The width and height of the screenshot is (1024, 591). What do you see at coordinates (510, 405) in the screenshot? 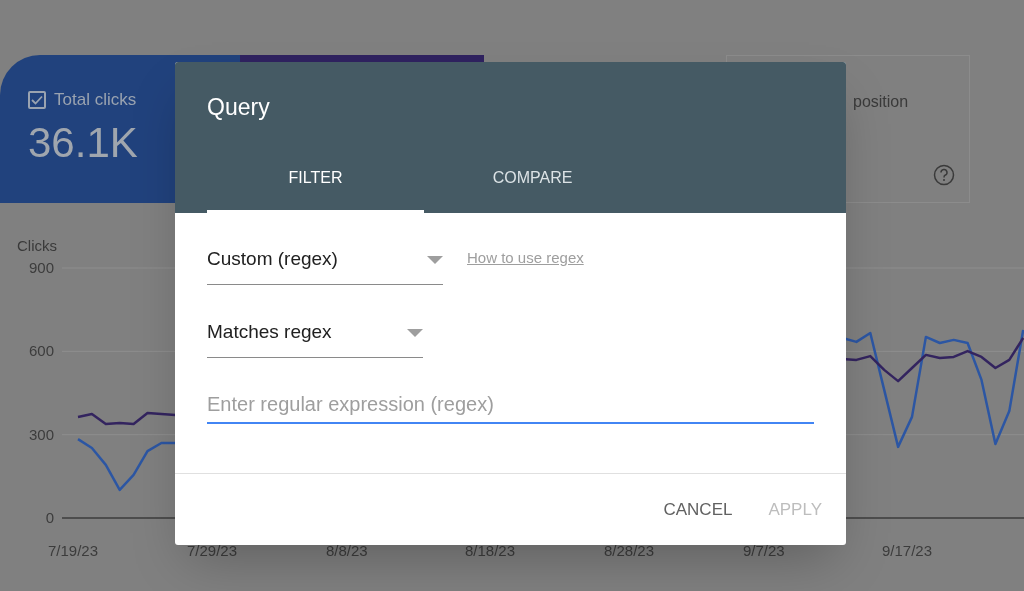
I see `input-field: Enter regular expression (regex)` at bounding box center [510, 405].